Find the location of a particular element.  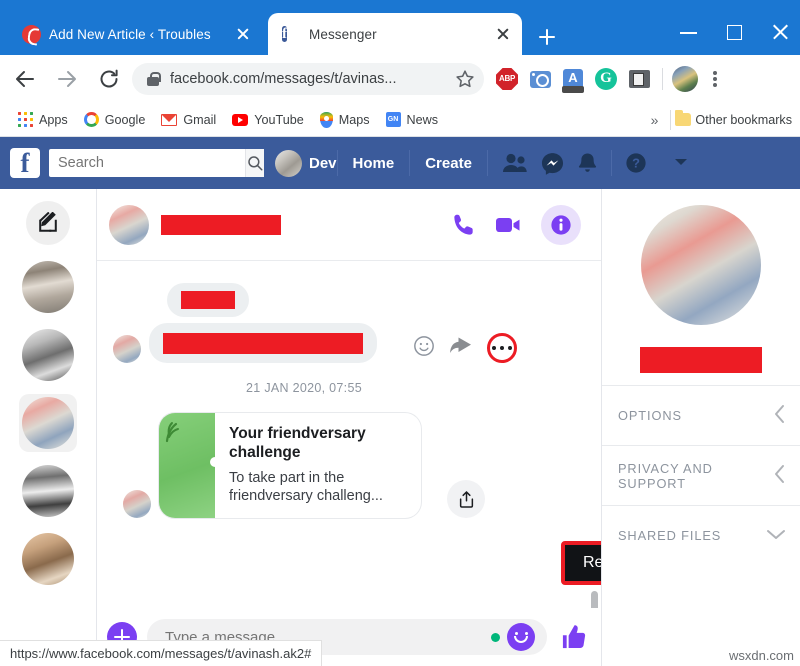

bookmarks-overflow-icon: » is located at coordinates (655, 120).